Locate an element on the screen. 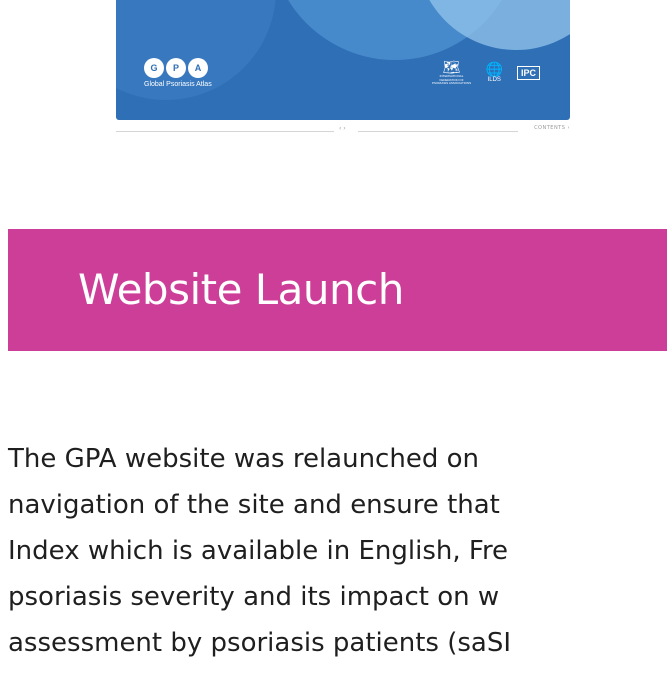  ilds-logo: 🌐 ILDS is located at coordinates (494, 72).